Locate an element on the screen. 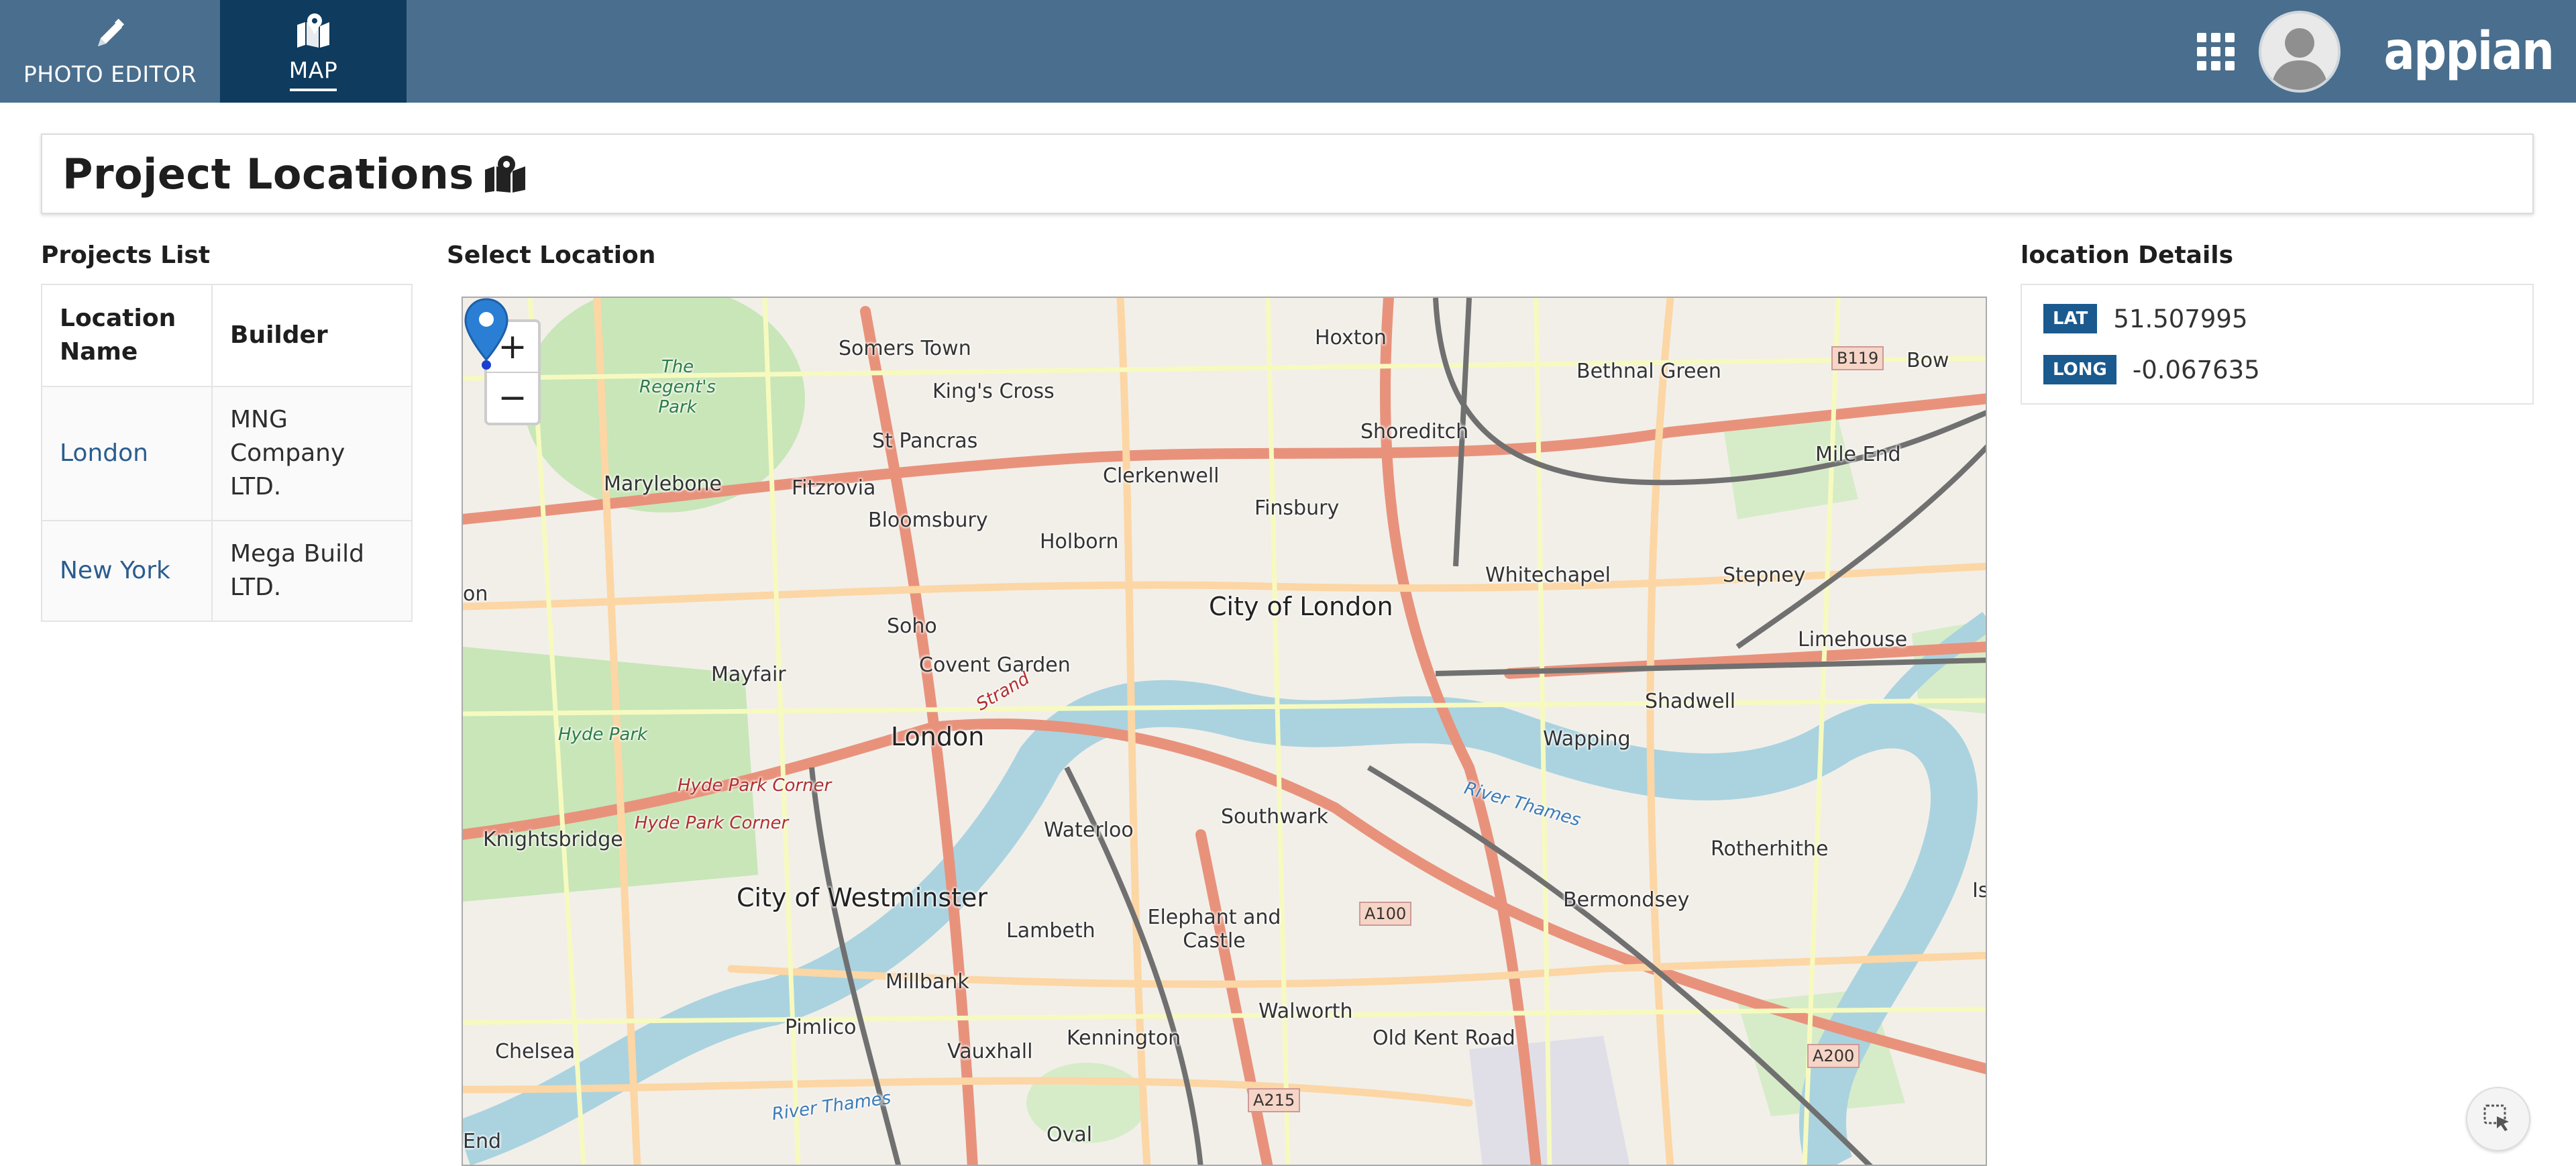  map-label: St Pancras is located at coordinates (925, 441).